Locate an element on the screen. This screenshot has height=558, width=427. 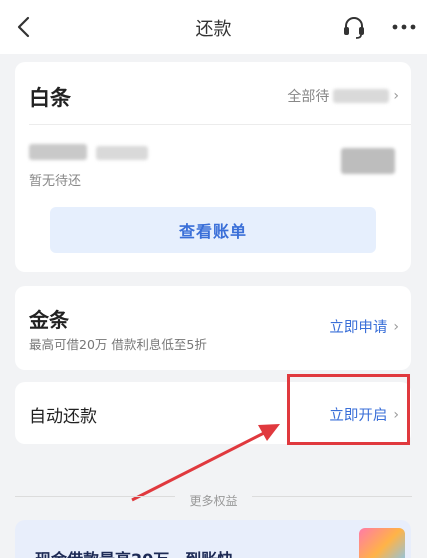
annotation-highlight-box is located at coordinates (348, 409).